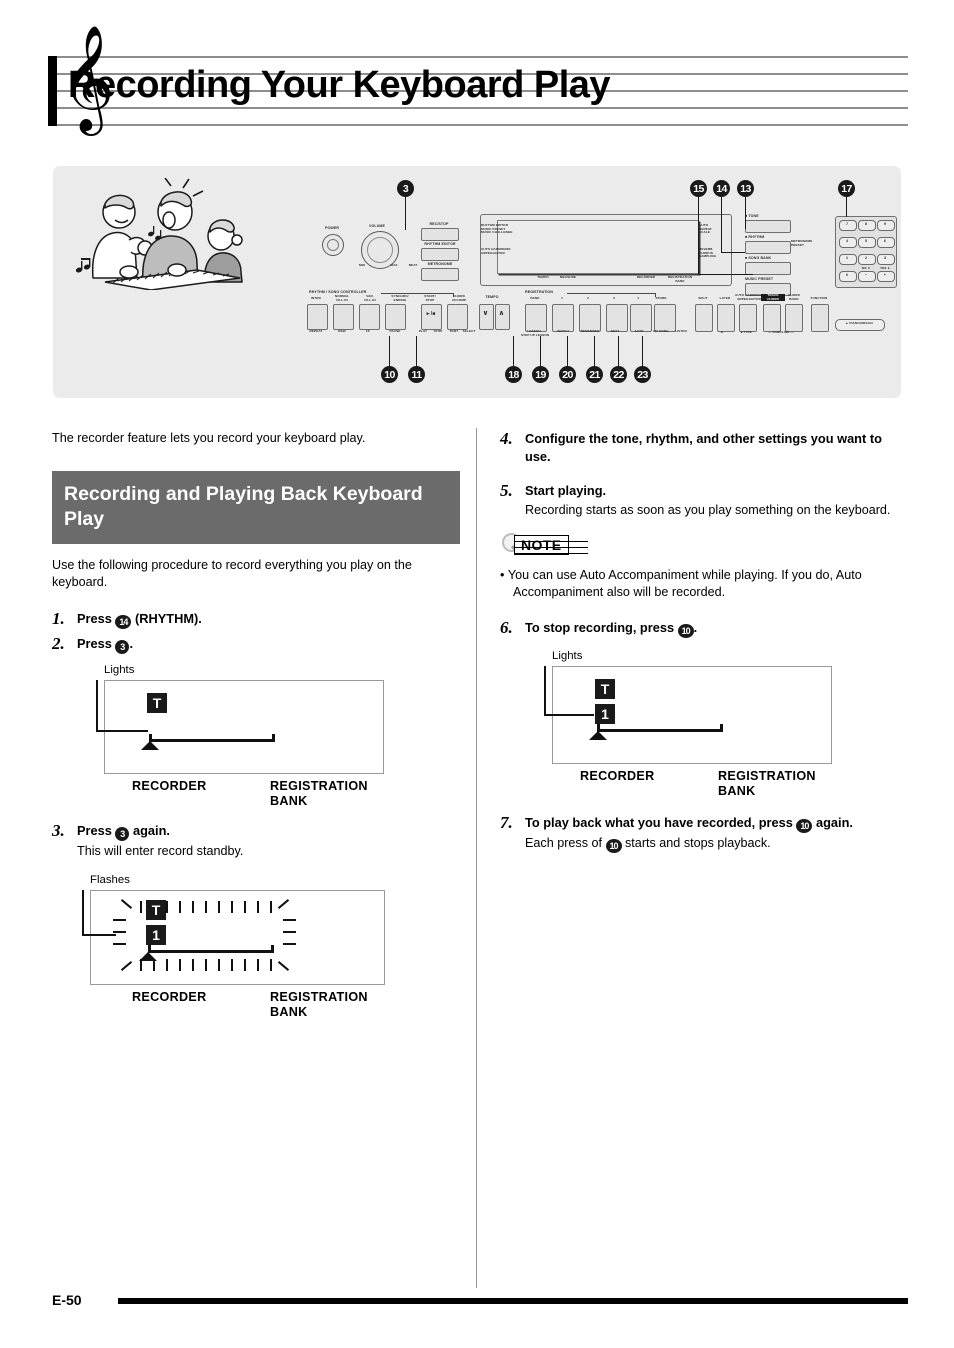 The image size is (954, 1348). I want to click on figure-step-3-labels: RECORDER REGISTRATION BANK, so click(237, 1002).